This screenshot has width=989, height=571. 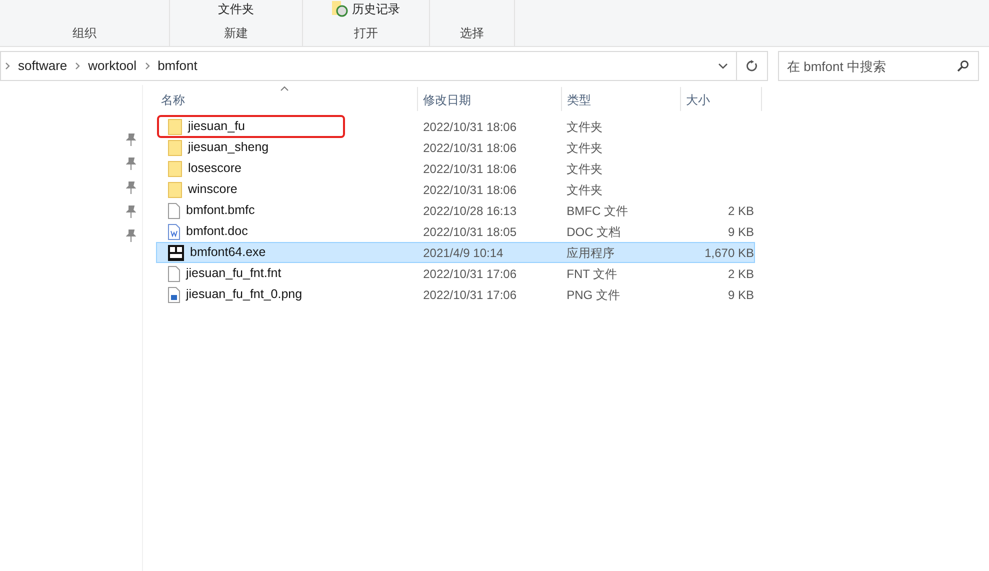 I want to click on ribbon-group-label: 组织, so click(x=84, y=33).